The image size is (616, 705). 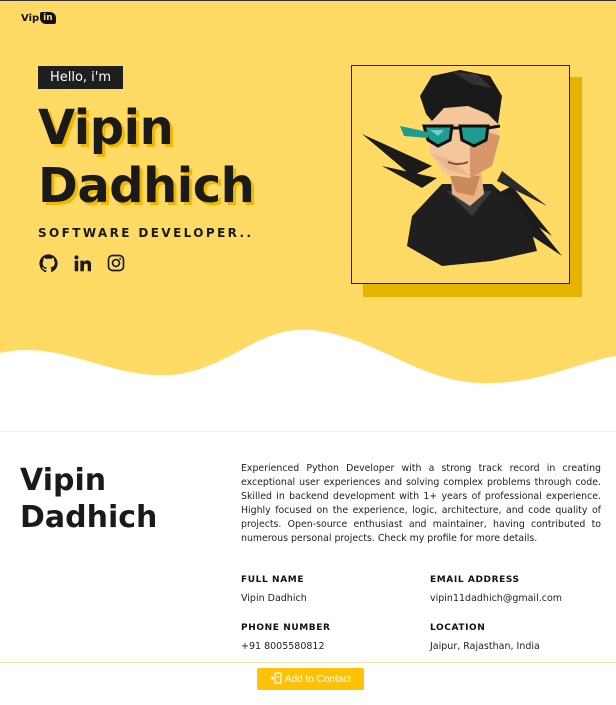 I want to click on logo-text: Vip, so click(x=30, y=18).